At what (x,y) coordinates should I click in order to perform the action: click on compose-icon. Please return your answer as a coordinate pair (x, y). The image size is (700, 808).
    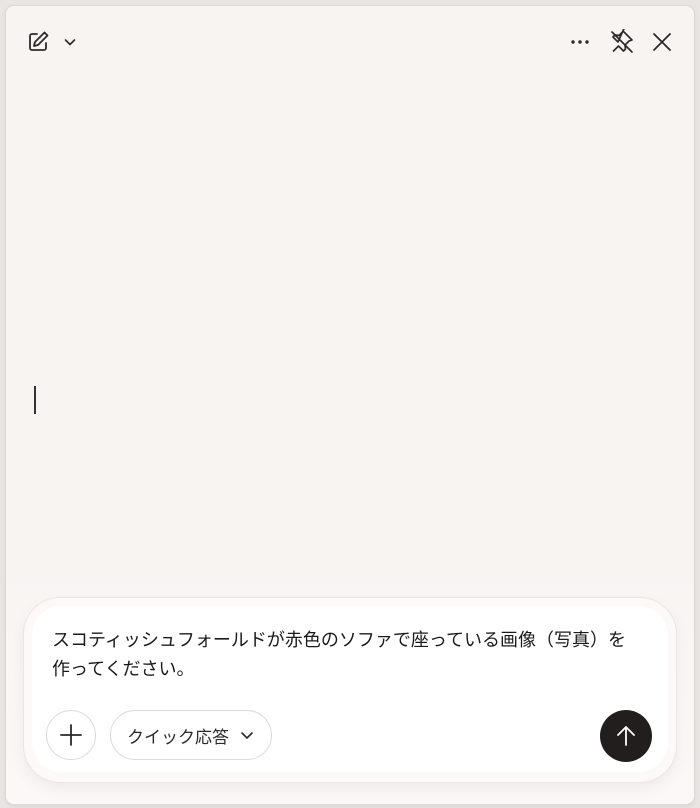
    Looking at the image, I should click on (39, 41).